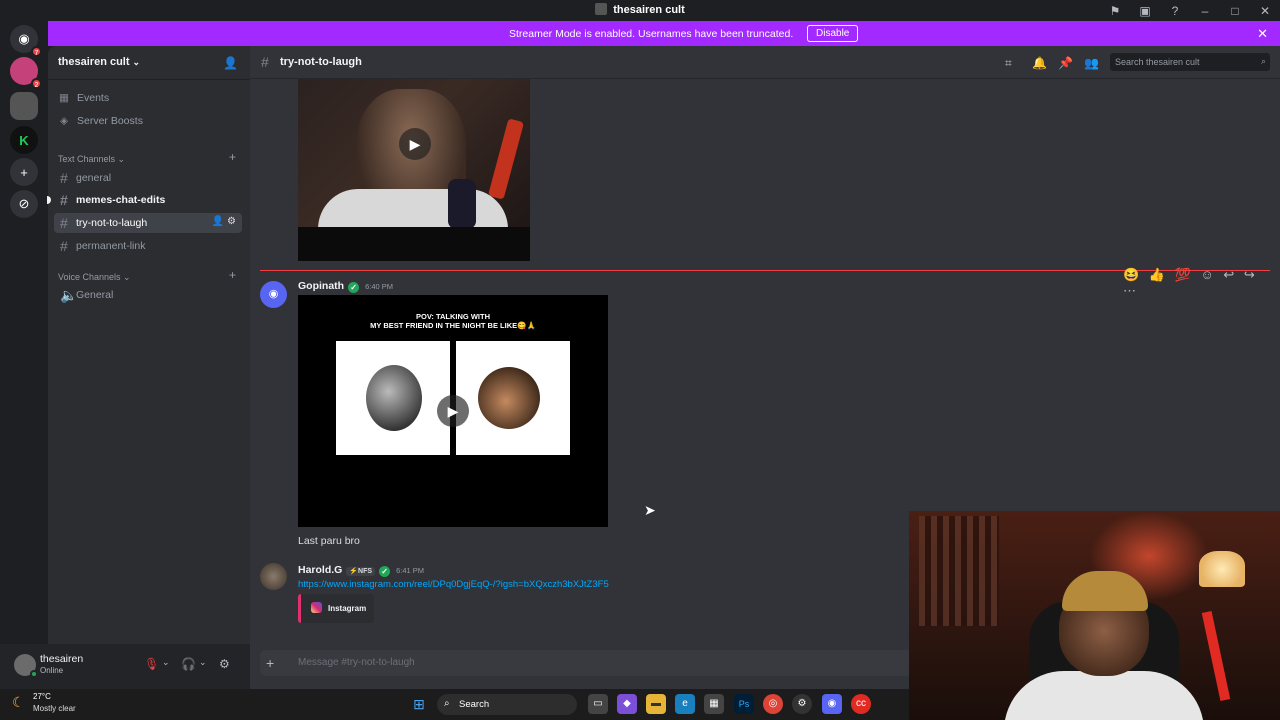  I want to click on direct-messages-button: ◉ 7, so click(26, 41).